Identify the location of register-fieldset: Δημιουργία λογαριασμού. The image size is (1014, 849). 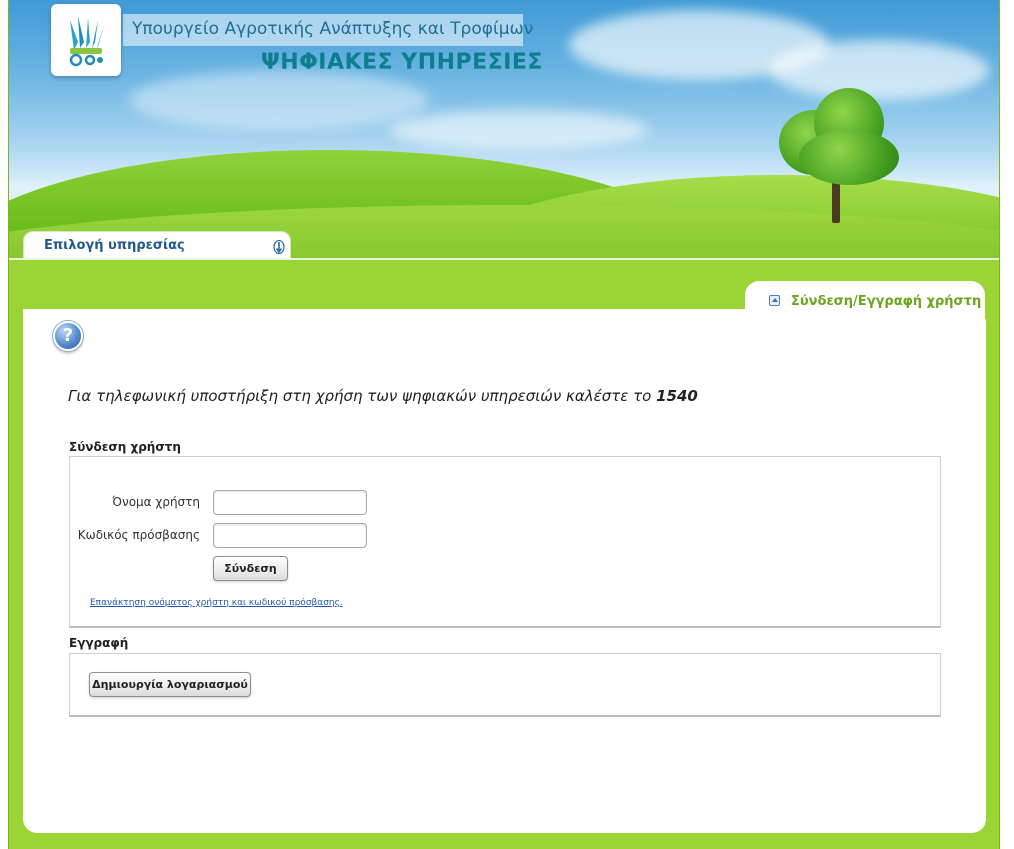
(505, 685).